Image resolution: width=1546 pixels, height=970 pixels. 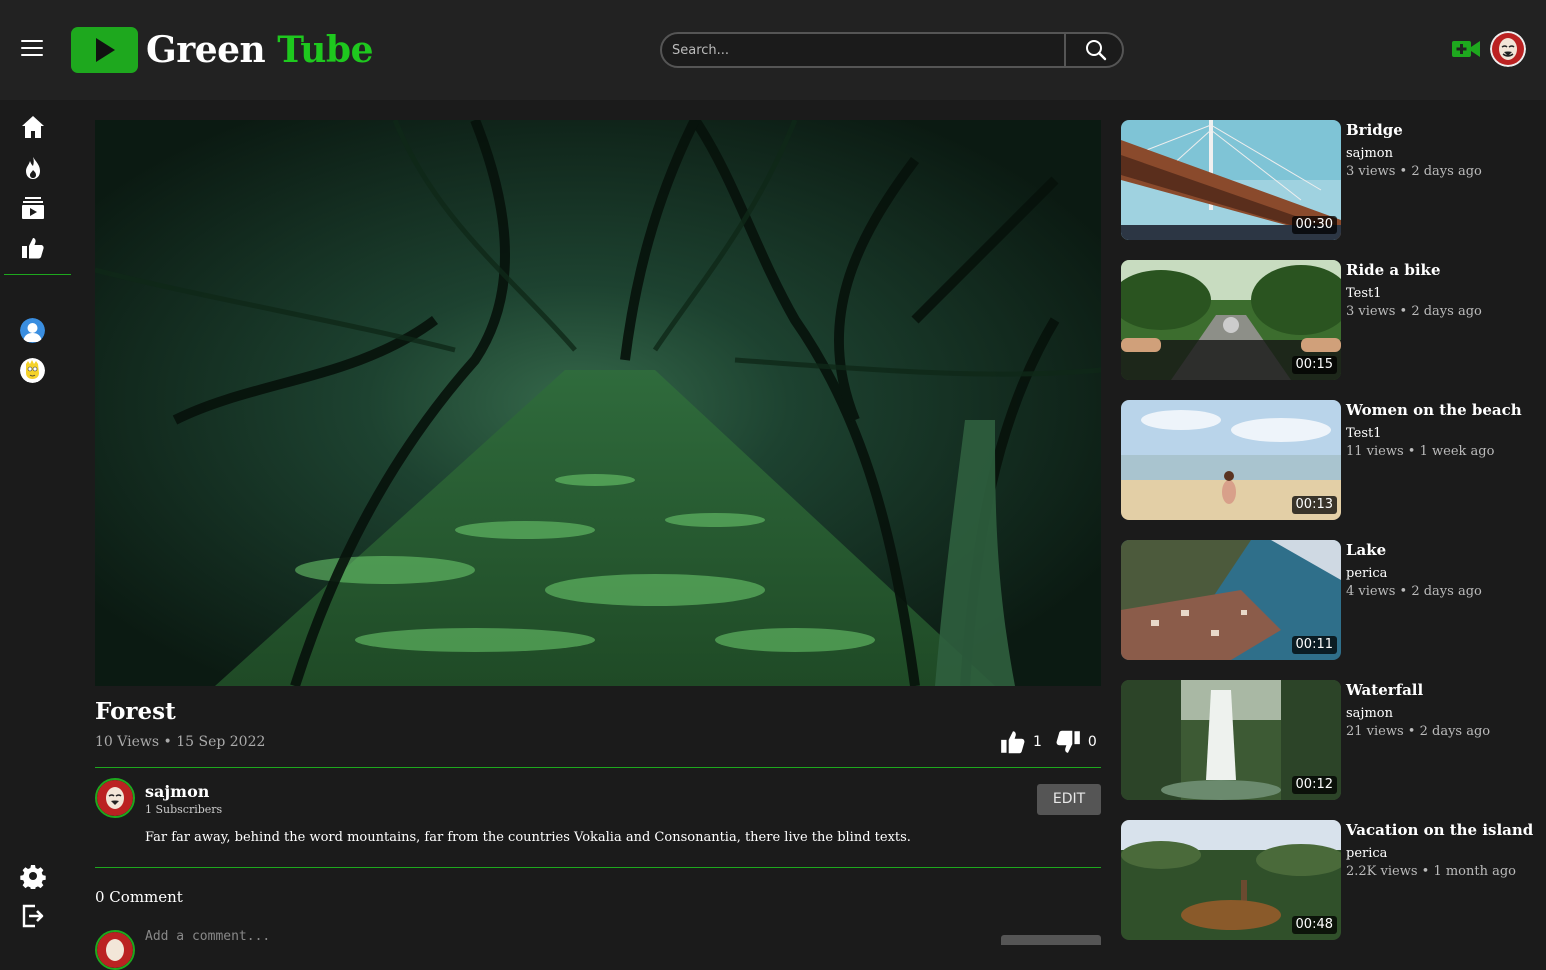 I want to click on fire-trending-icon, so click(x=33, y=168).